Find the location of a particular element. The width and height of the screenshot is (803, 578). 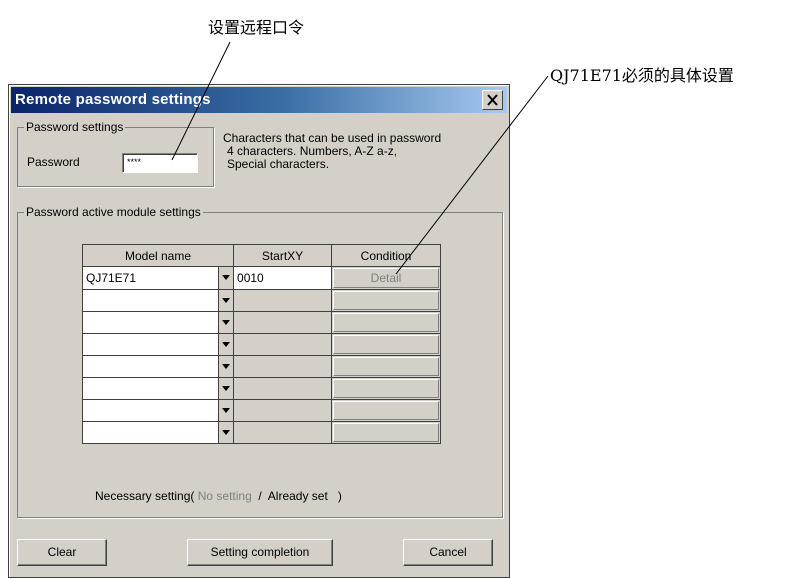

note-line: Special characters. is located at coordinates (278, 164).